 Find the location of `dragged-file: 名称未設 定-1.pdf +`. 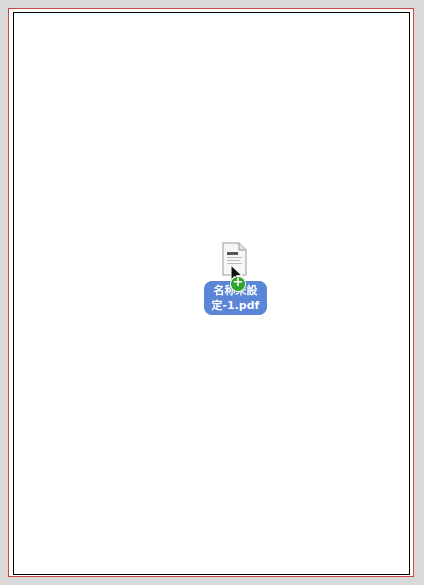

dragged-file: 名称未設 定-1.pdf + is located at coordinates (236, 279).